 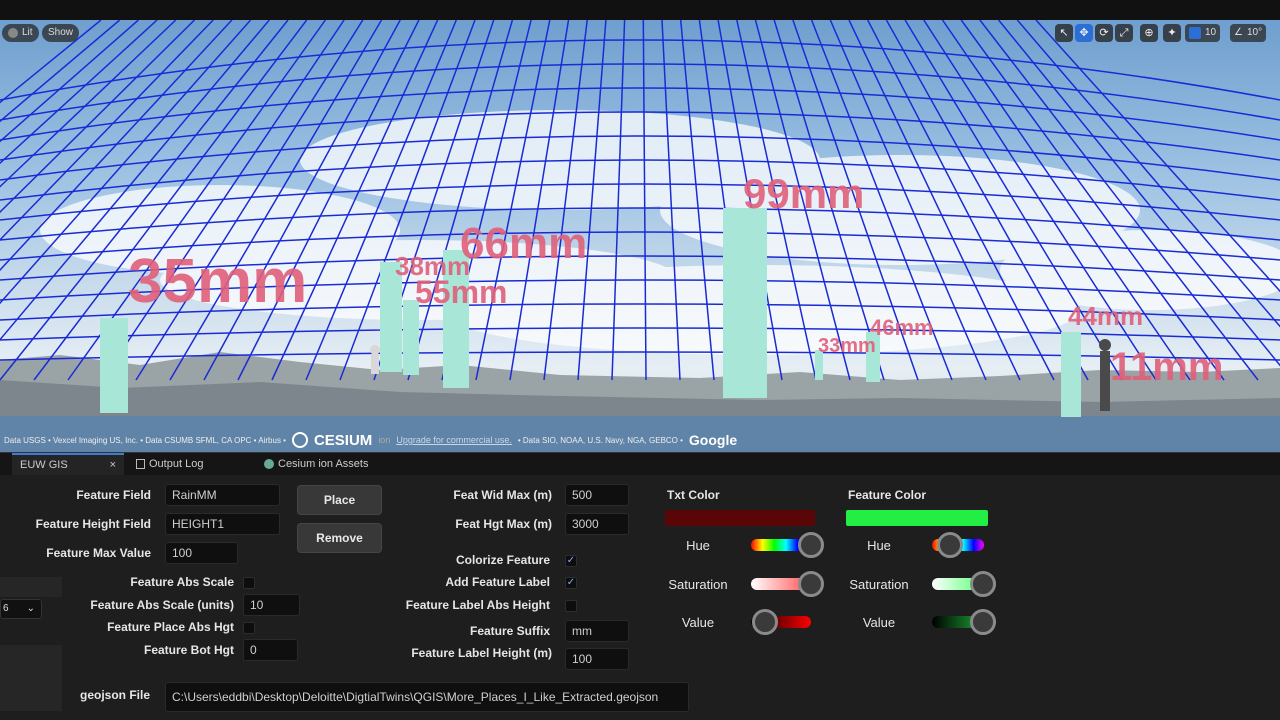 What do you see at coordinates (113, 465) in the screenshot?
I see `close-icon: ×` at bounding box center [113, 465].